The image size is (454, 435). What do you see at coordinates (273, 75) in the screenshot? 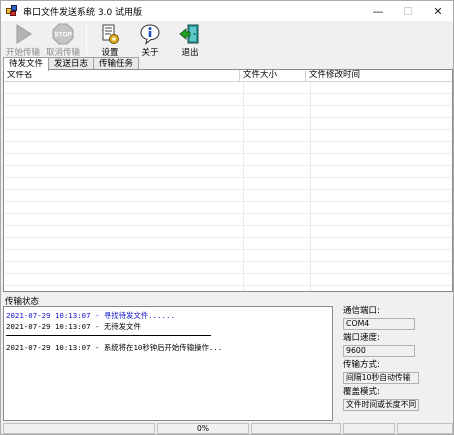
I see `column-header-filesize: 文件大小` at bounding box center [273, 75].